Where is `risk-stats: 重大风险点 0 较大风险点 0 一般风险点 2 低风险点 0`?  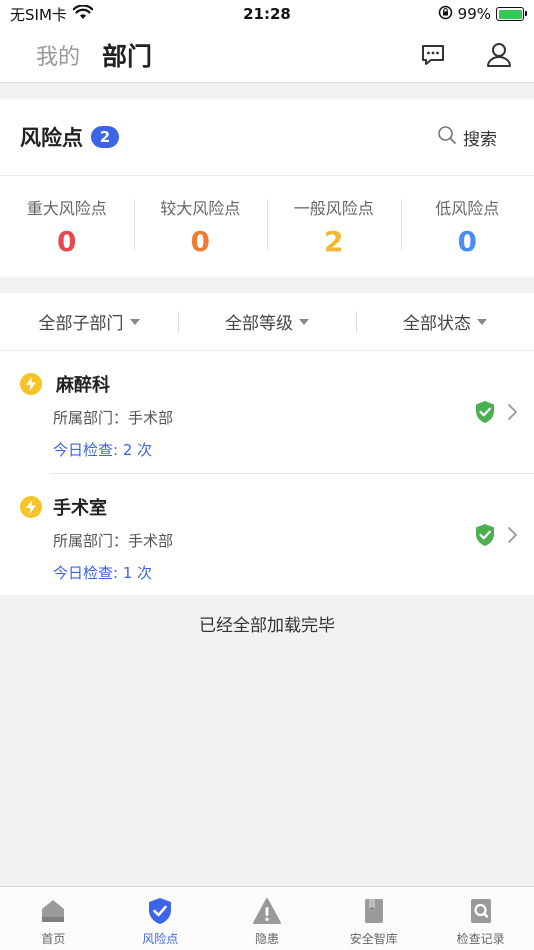 risk-stats: 重大风险点 0 较大风险点 0 一般风险点 2 低风险点 0 is located at coordinates (267, 226).